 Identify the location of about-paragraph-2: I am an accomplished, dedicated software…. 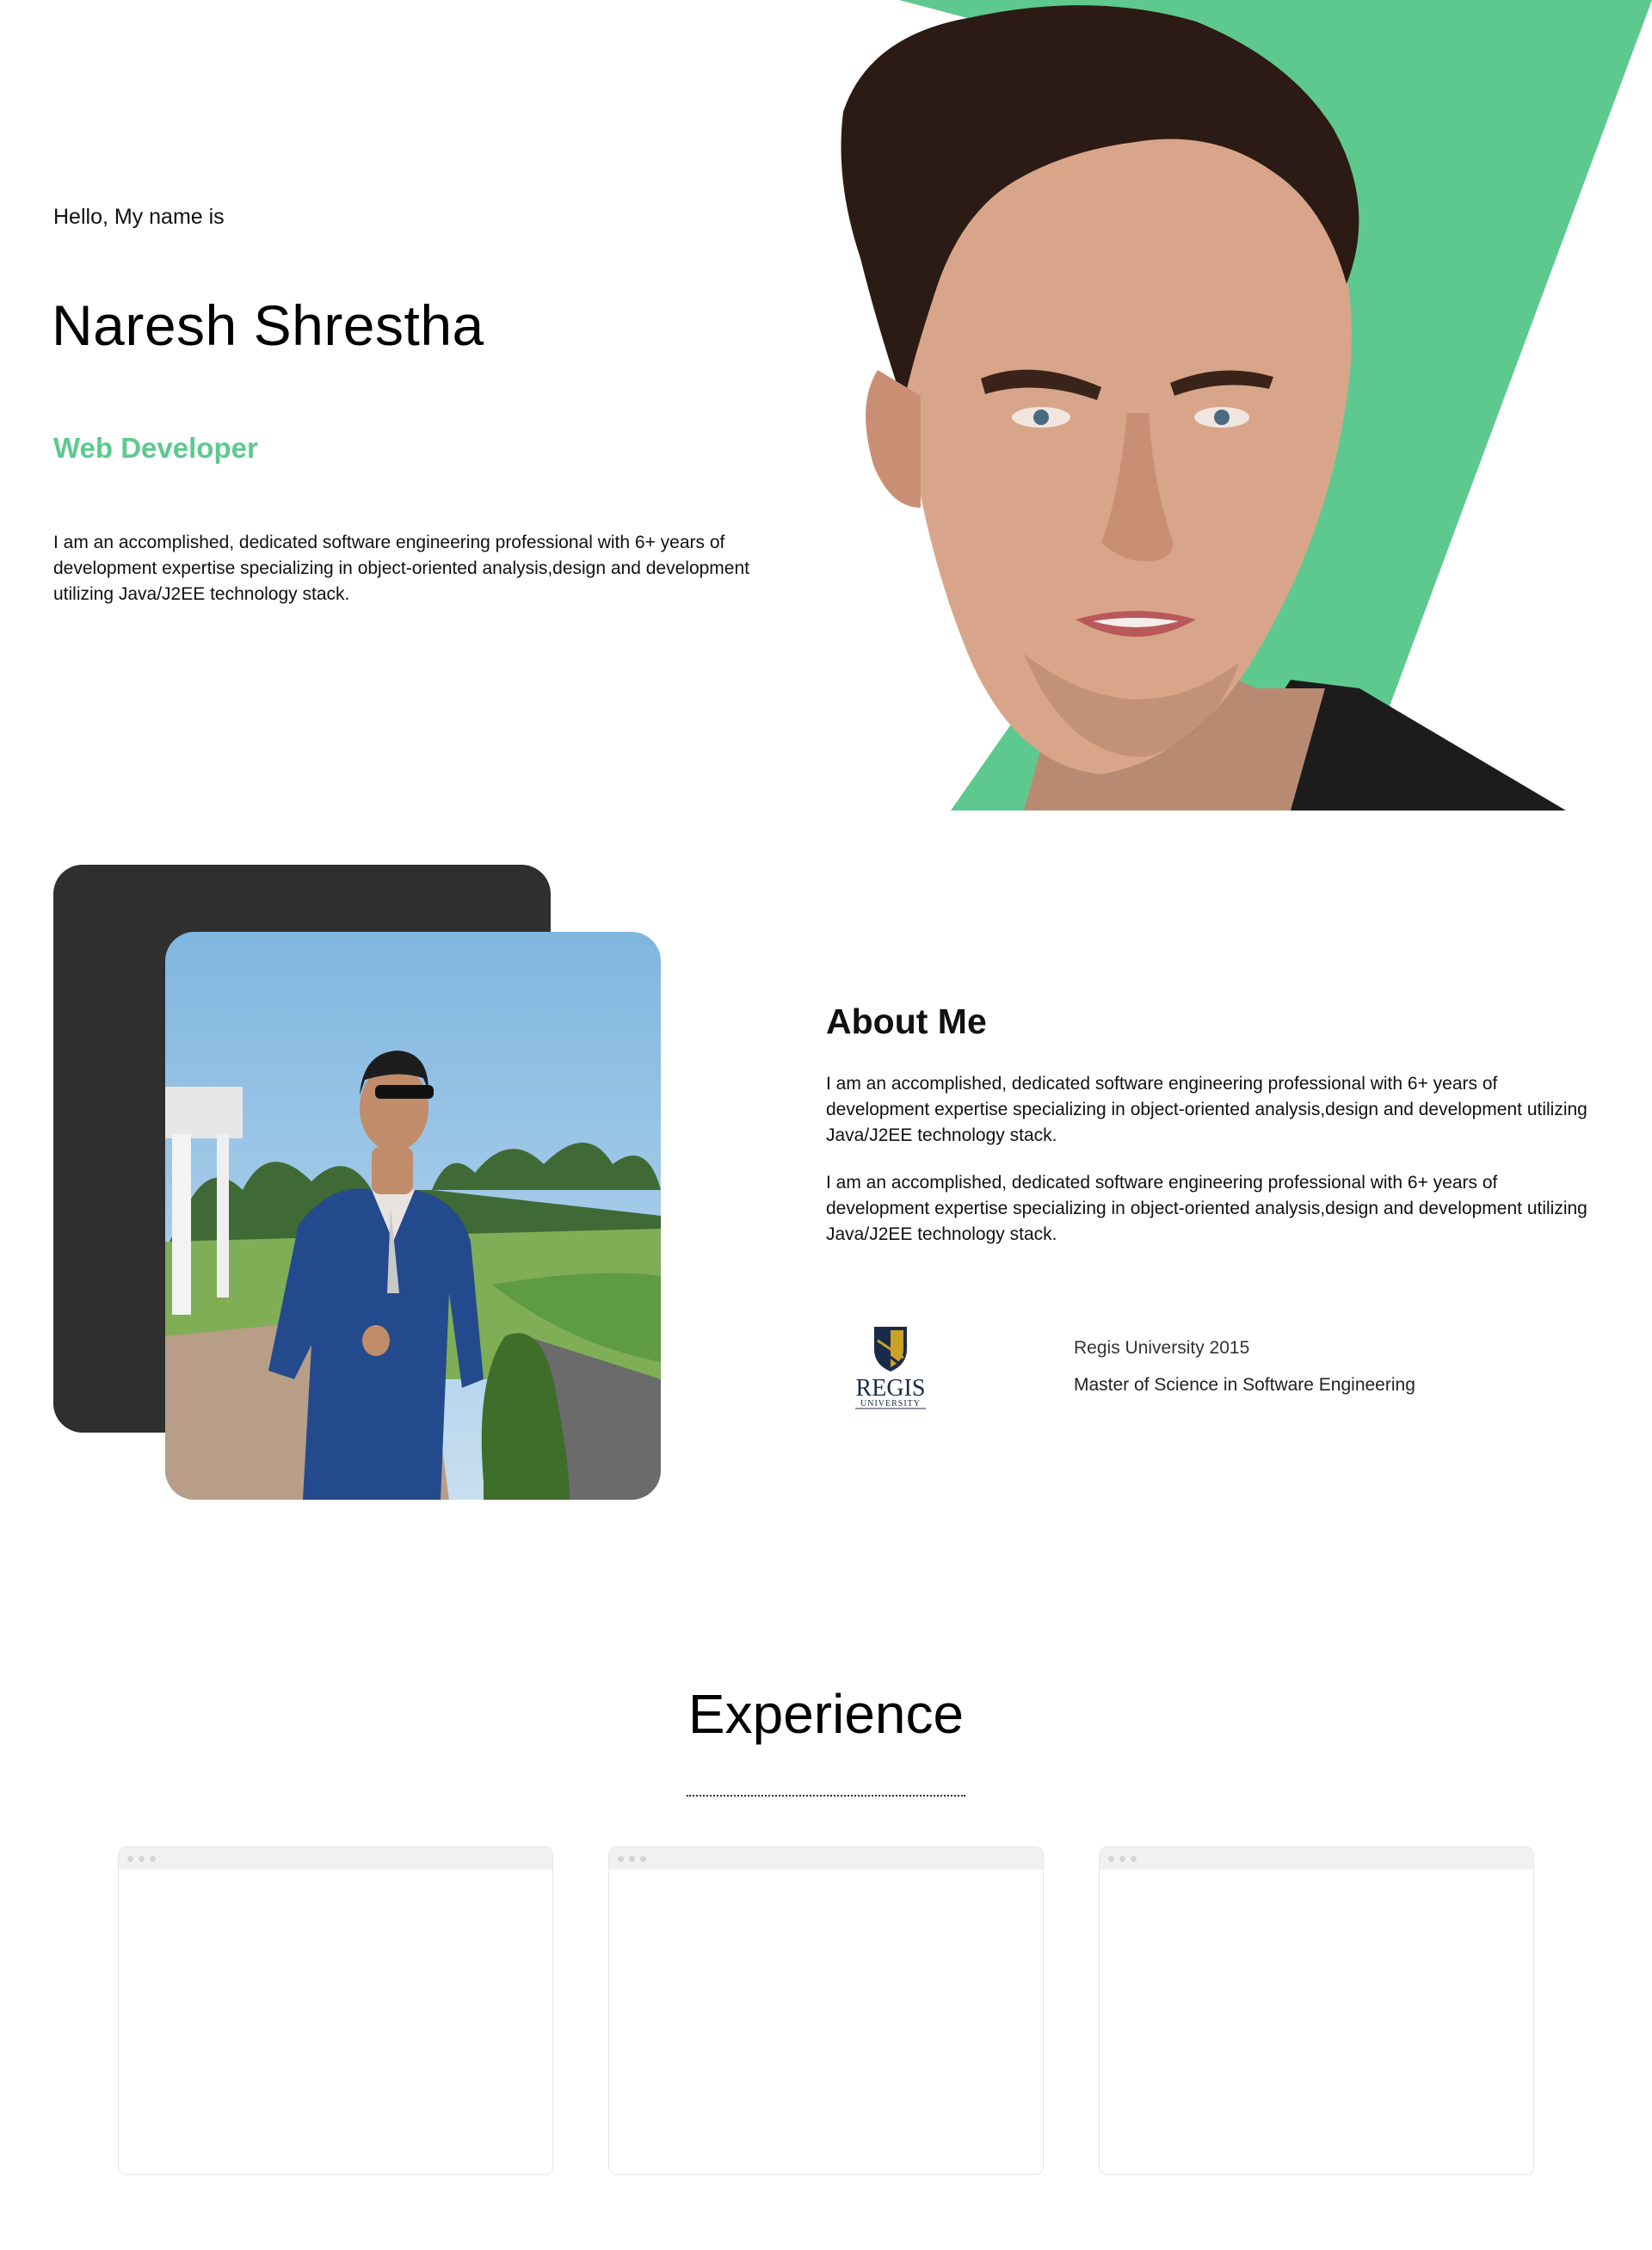
(1206, 1209).